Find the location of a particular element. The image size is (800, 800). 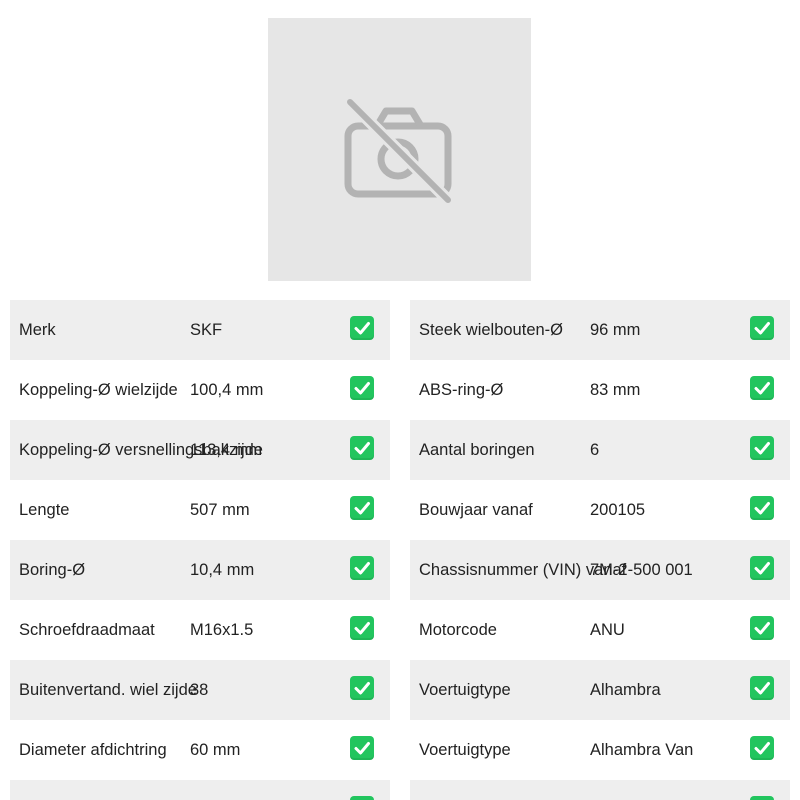

spec-row: Bouwjaar vanaf 200105 is located at coordinates (600, 510).